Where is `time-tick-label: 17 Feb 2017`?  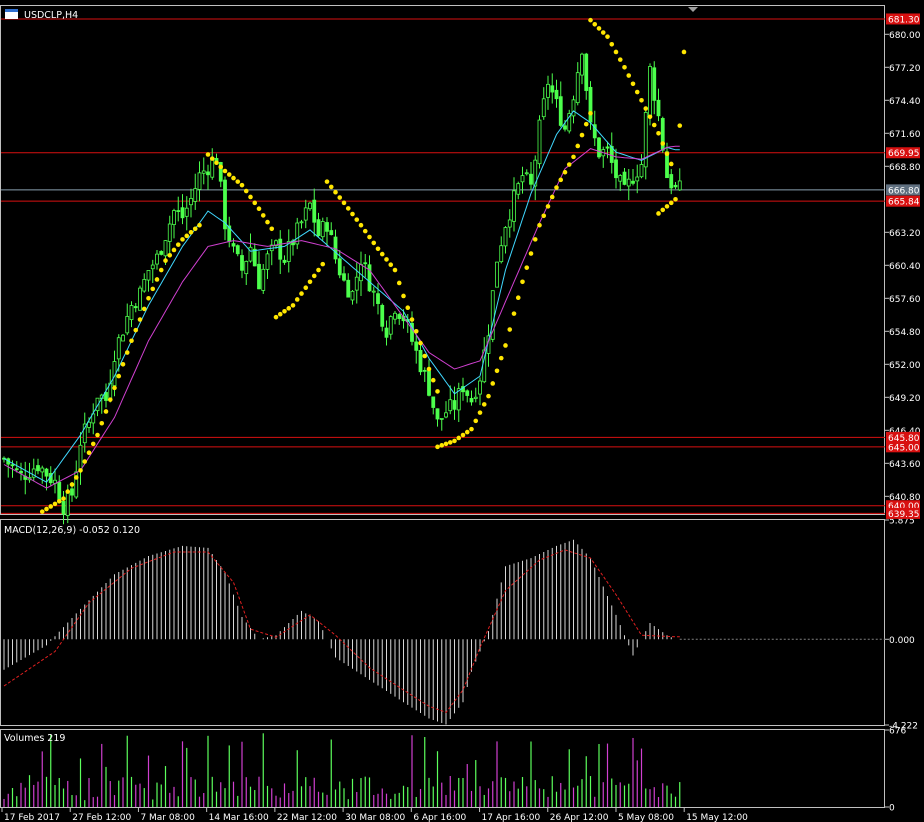
time-tick-label: 17 Feb 2017 is located at coordinates (32, 817).